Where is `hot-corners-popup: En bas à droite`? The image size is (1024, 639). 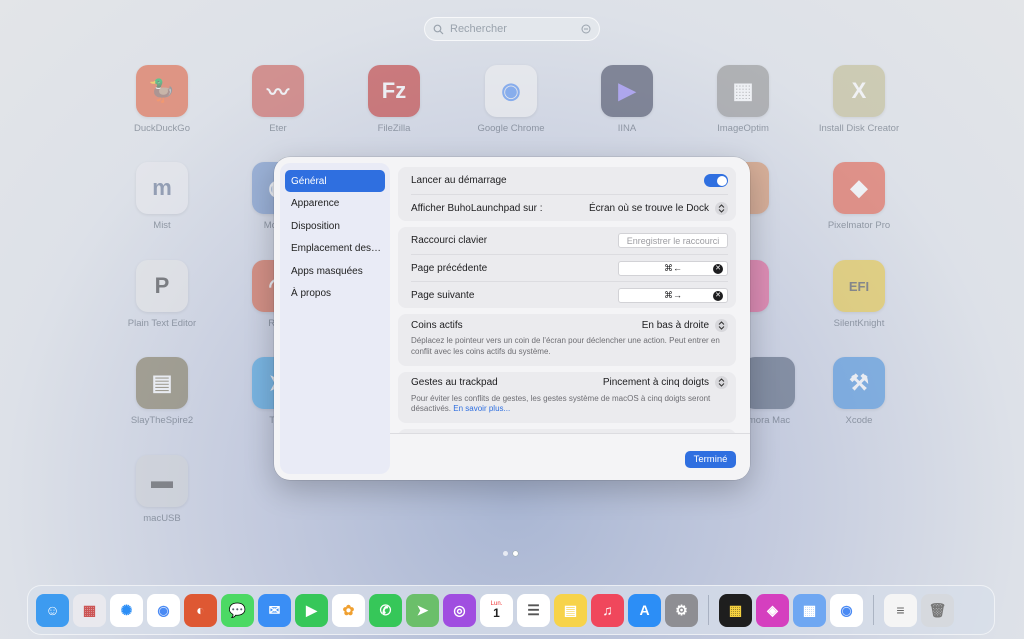 hot-corners-popup: En bas à droite is located at coordinates (684, 325).